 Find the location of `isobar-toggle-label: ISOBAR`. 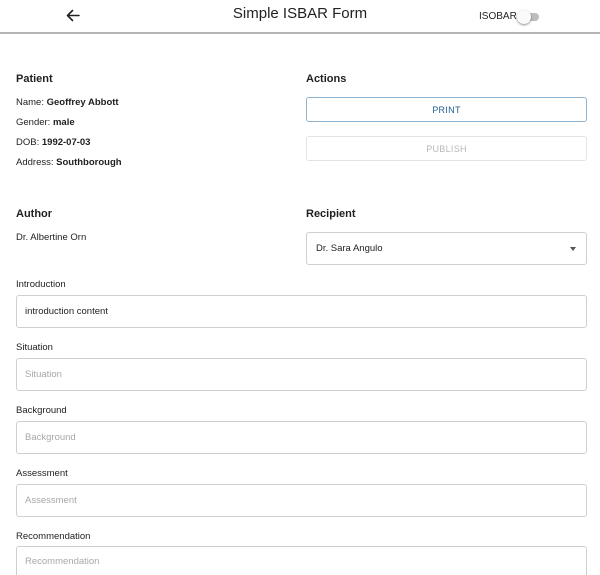

isobar-toggle-label: ISOBAR is located at coordinates (498, 16).